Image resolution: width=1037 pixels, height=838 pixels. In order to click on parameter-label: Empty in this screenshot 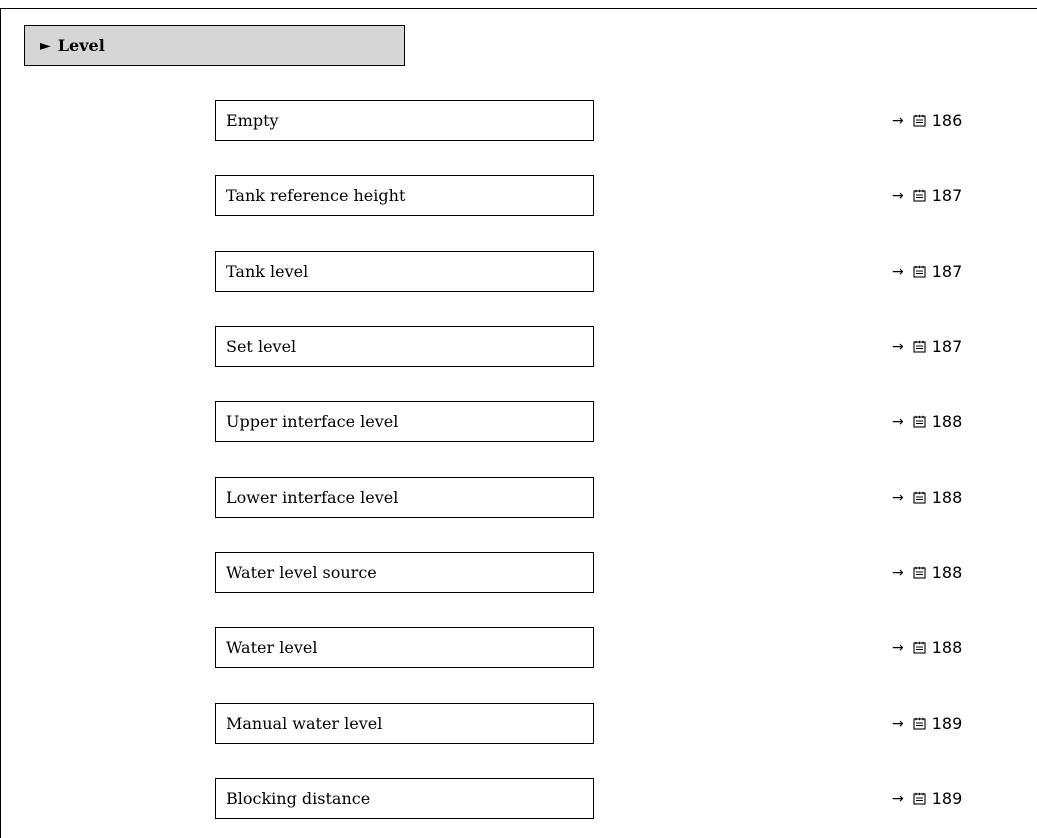, I will do `click(252, 120)`.